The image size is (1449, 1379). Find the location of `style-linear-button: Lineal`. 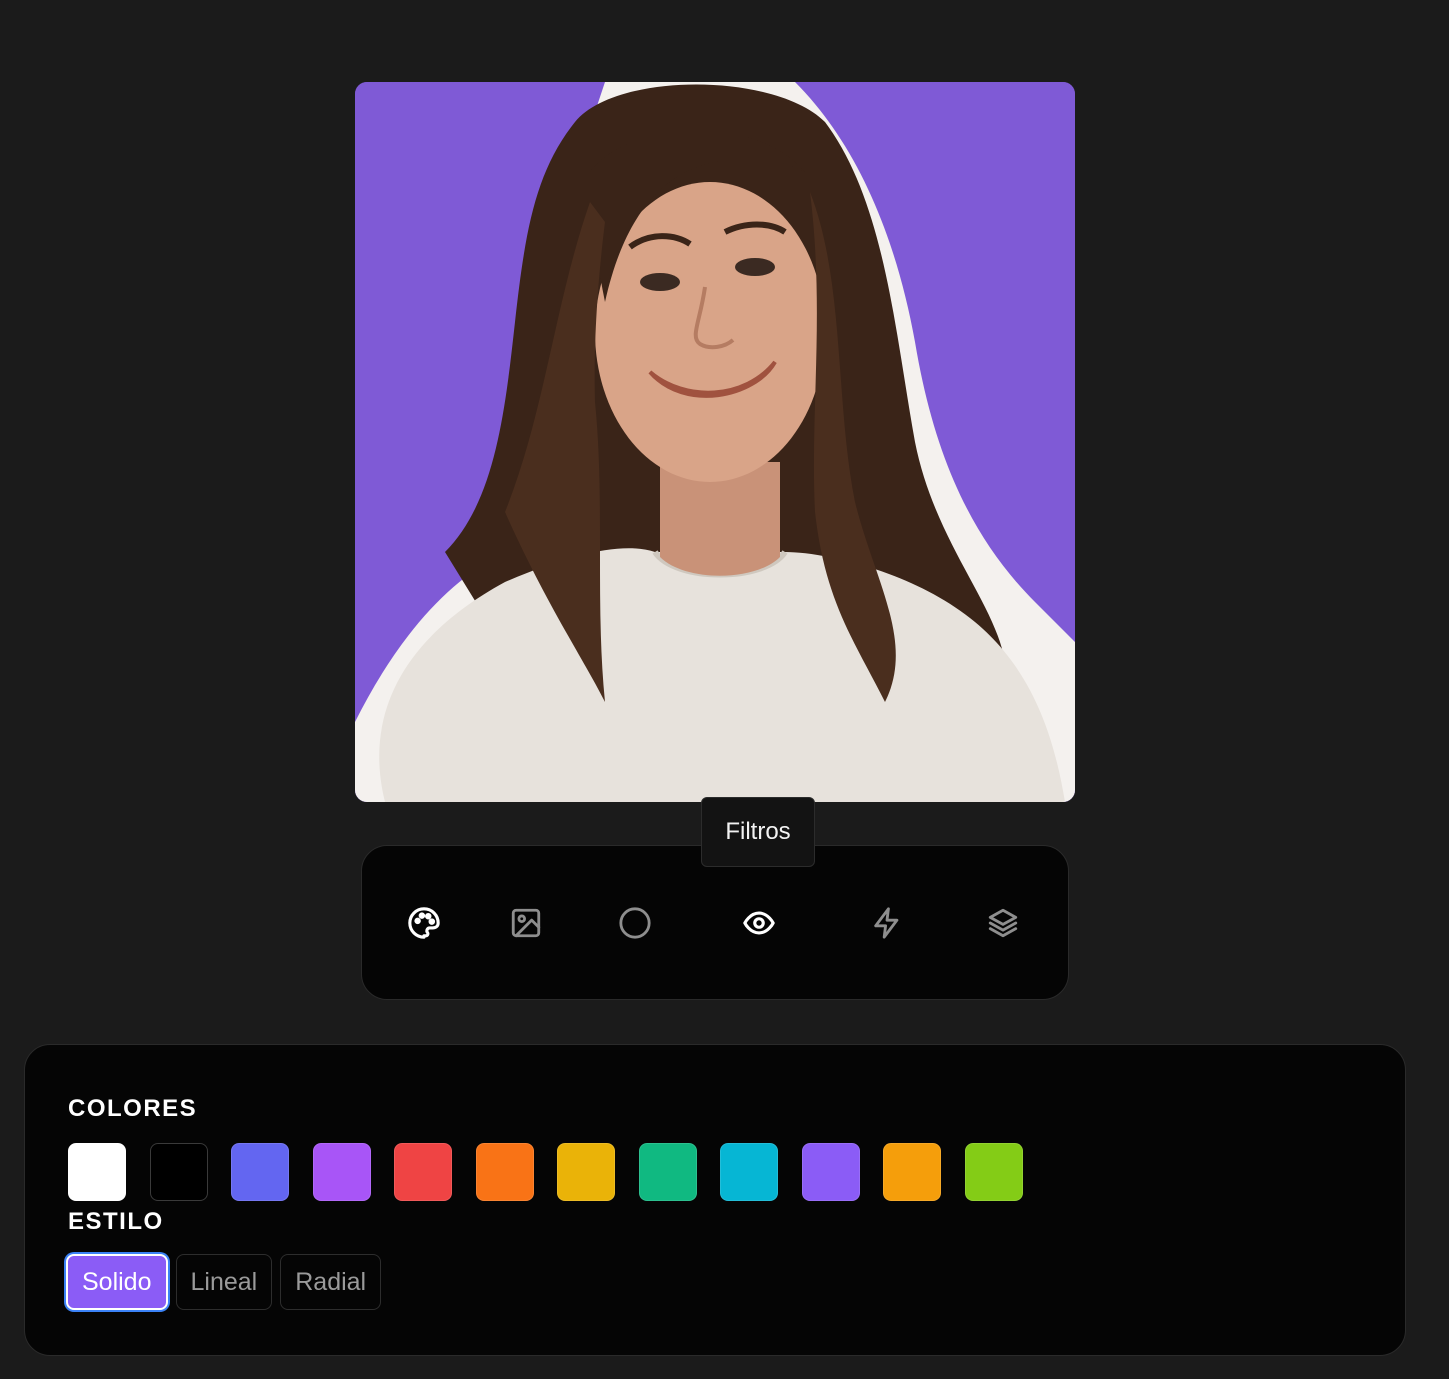

style-linear-button: Lineal is located at coordinates (224, 1282).